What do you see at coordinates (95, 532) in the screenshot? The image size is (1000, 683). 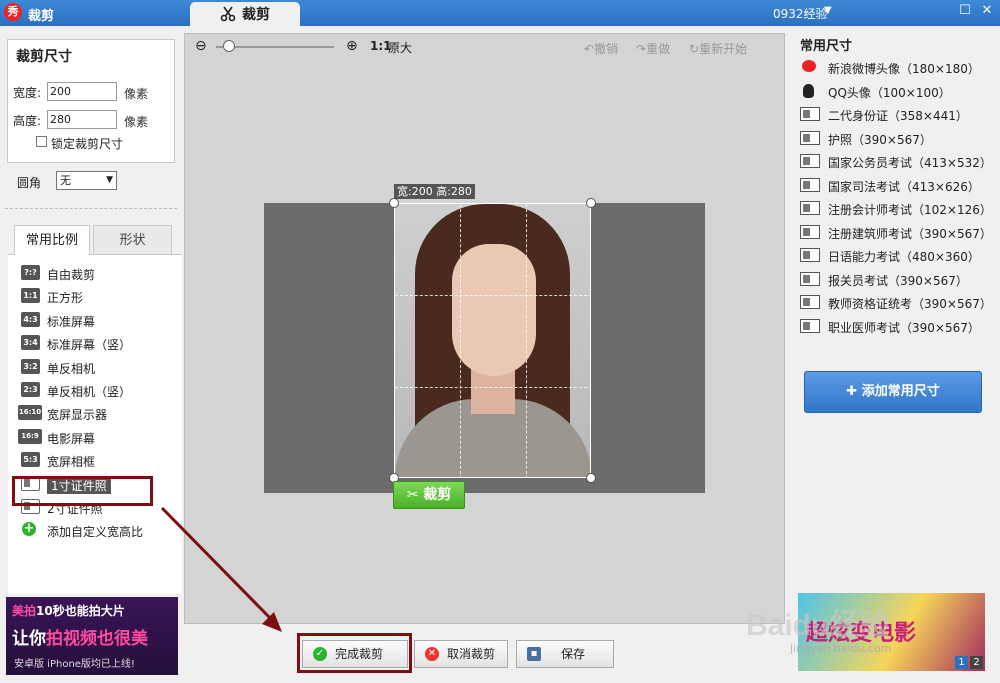 I see `ratio-label: 添加自定义宽高比` at bounding box center [95, 532].